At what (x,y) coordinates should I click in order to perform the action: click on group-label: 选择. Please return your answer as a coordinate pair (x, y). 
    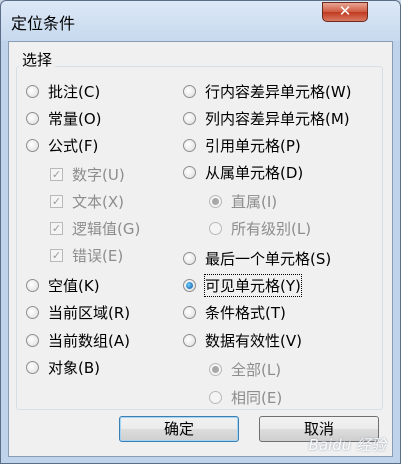
    Looking at the image, I should click on (37, 59).